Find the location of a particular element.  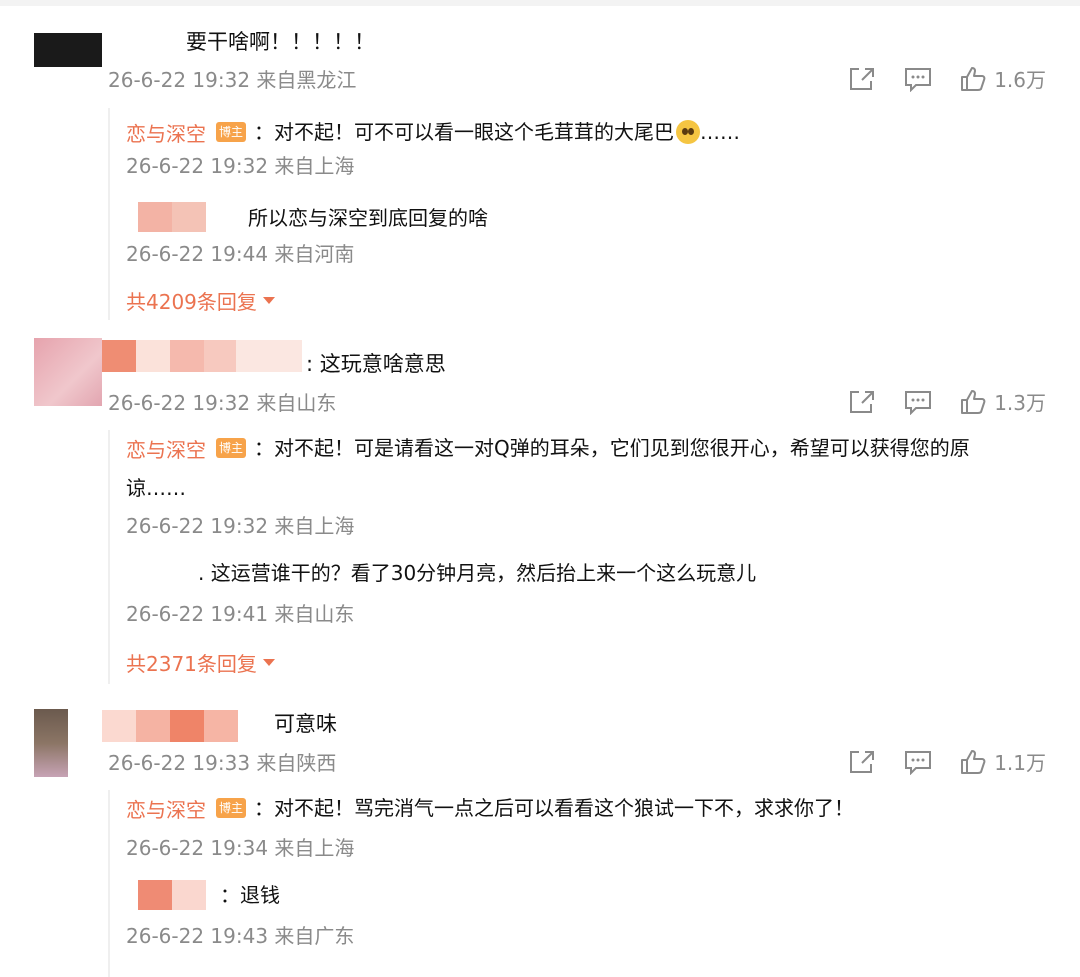

reply-meta: 26-6-22 19:44 来自河南 is located at coordinates (240, 254).